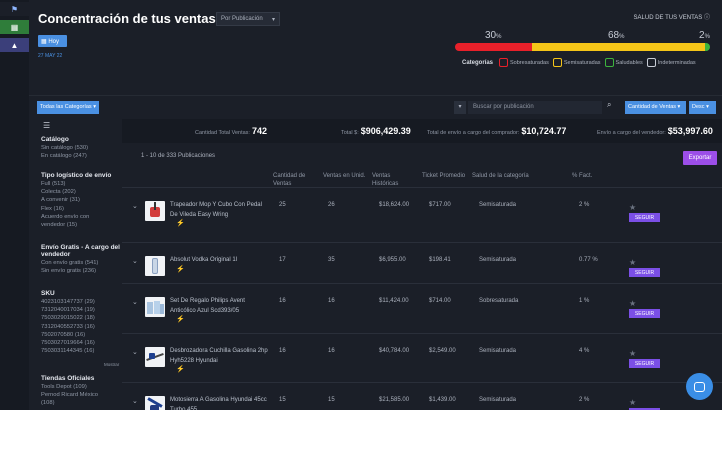 The width and height of the screenshot is (722, 456). What do you see at coordinates (46, 125) in the screenshot?
I see `collapse-menu-icon: ☰` at bounding box center [46, 125].